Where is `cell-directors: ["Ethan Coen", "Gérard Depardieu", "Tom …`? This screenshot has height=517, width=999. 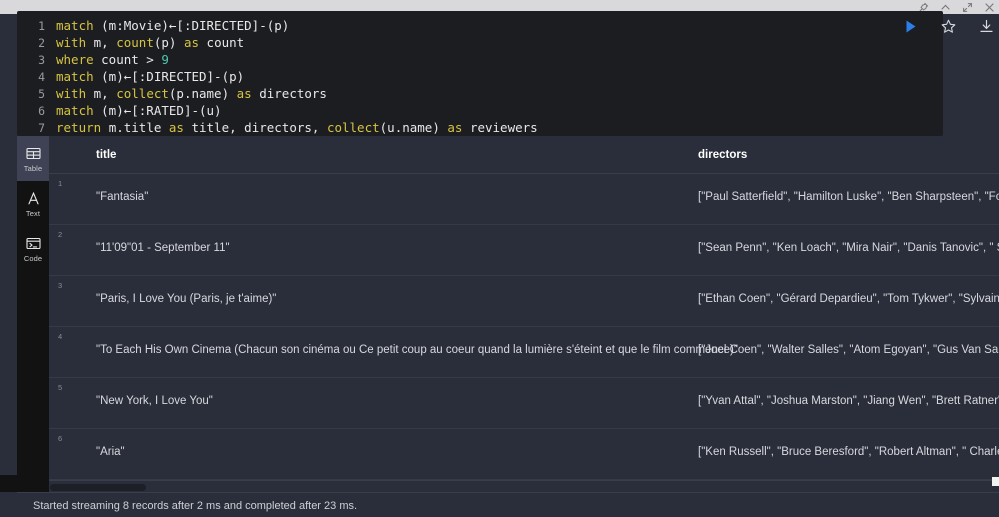
cell-directors: ["Ethan Coen", "Gérard Depardieu", "Tom … is located at coordinates (848, 299).